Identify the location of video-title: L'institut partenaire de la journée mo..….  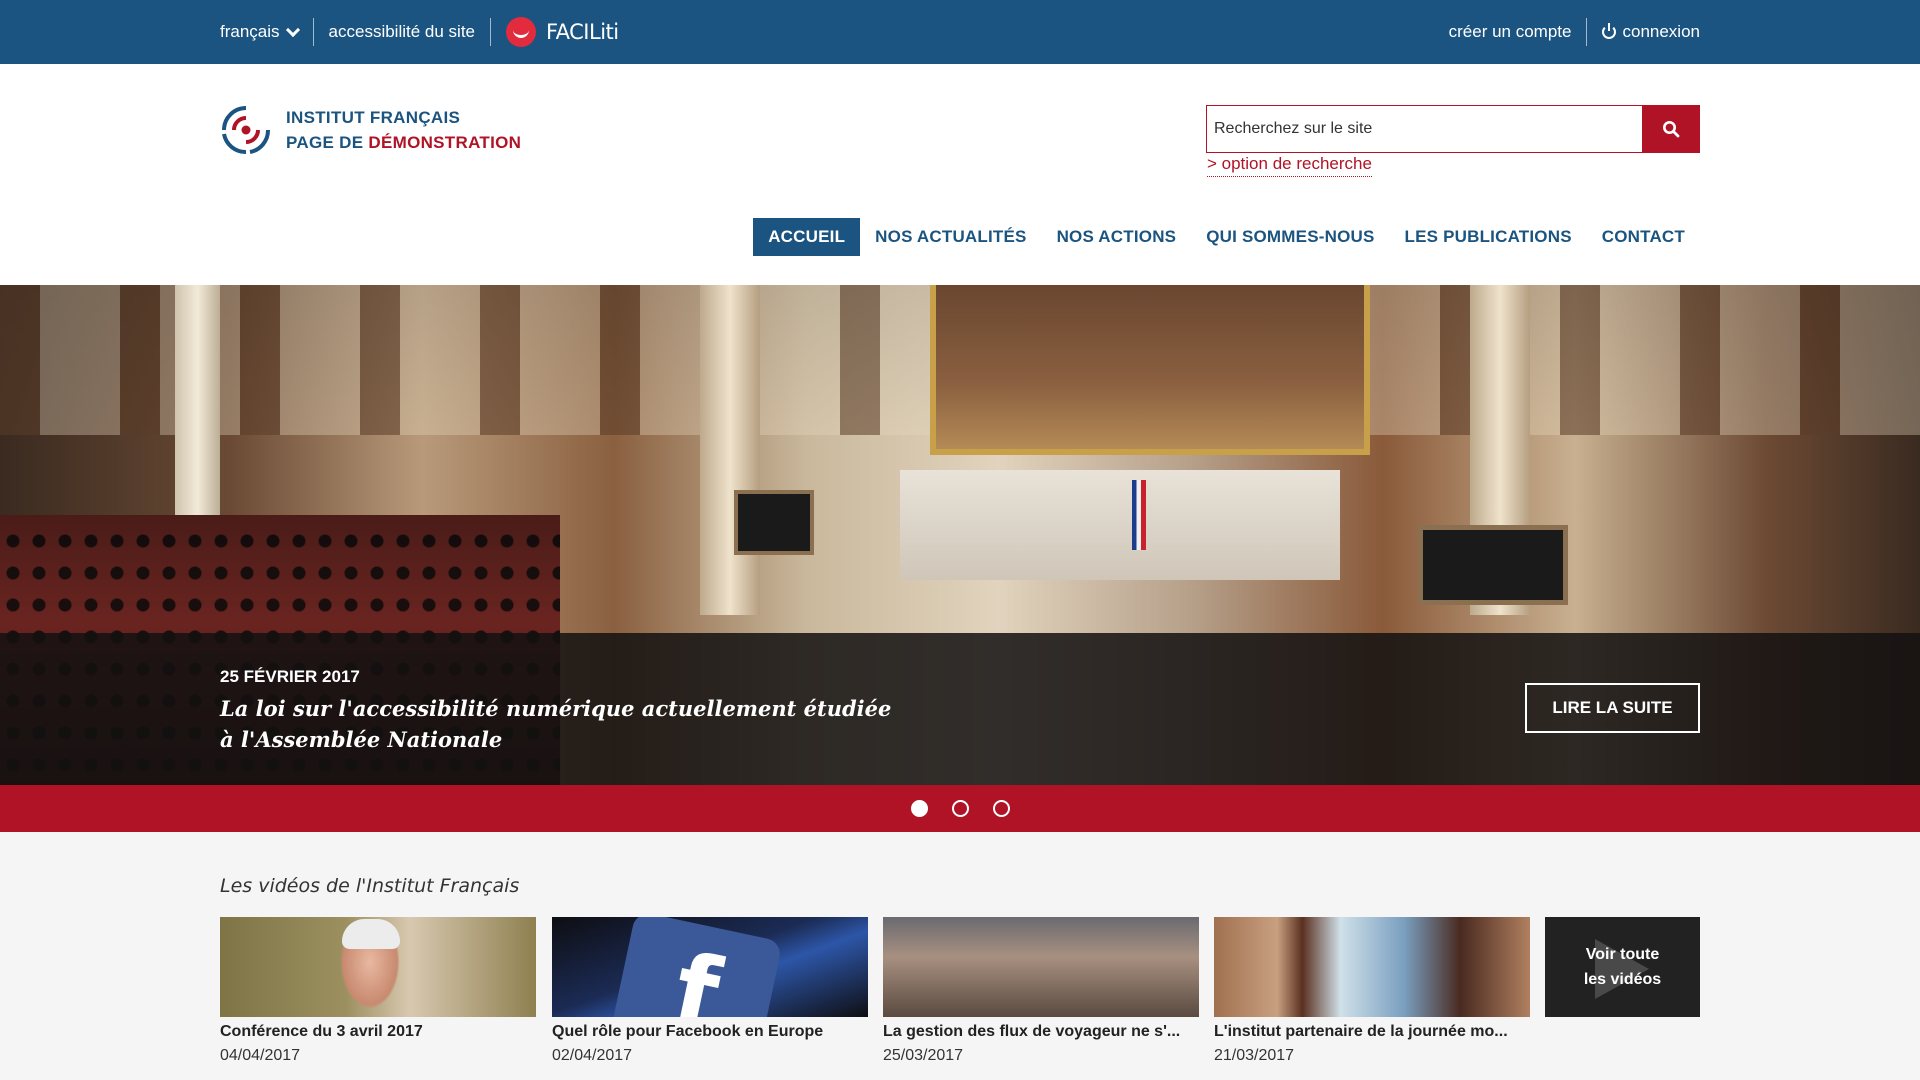
(1372, 1032).